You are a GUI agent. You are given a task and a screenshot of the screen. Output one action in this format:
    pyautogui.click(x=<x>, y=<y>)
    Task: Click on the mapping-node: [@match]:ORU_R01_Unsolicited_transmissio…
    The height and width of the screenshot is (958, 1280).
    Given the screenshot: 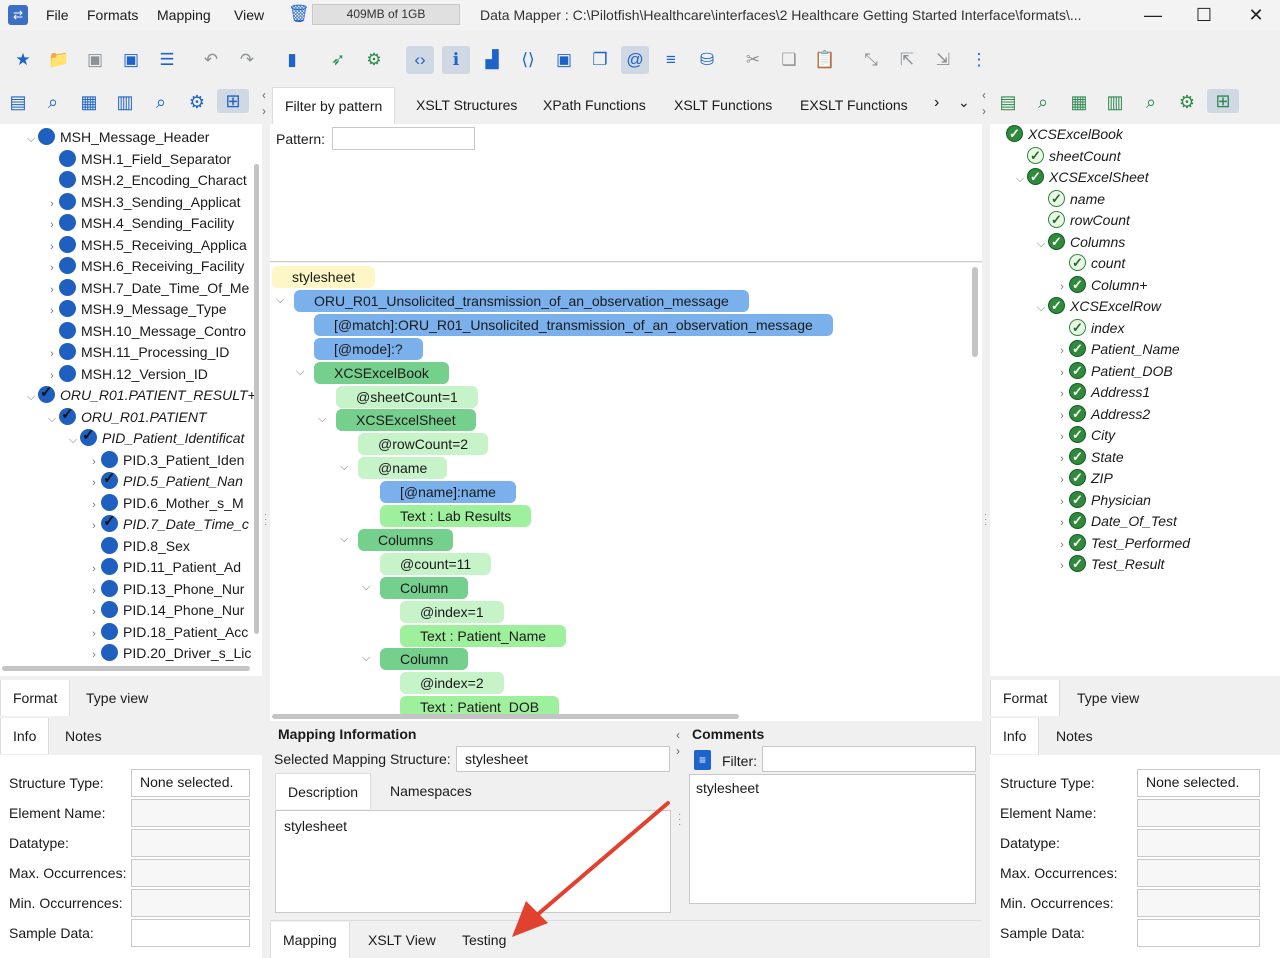 What is the action you would take?
    pyautogui.click(x=573, y=324)
    